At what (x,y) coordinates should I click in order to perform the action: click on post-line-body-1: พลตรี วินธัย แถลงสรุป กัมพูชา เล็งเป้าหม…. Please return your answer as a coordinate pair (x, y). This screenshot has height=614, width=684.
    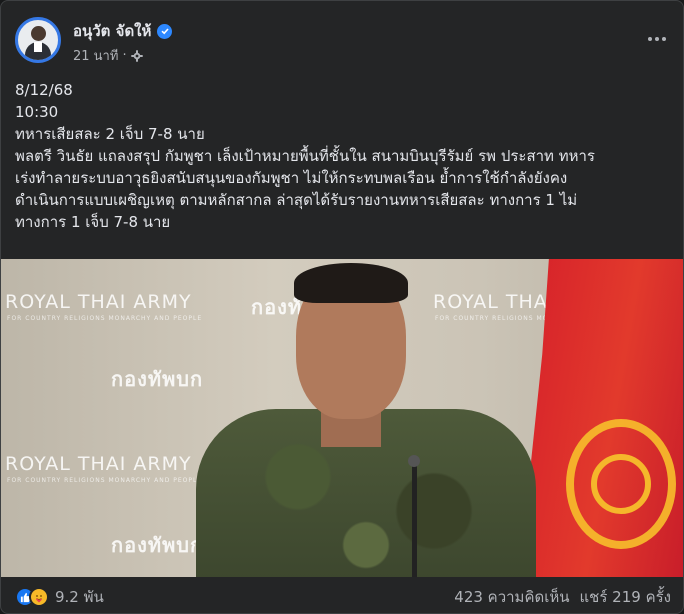
    Looking at the image, I should click on (305, 156).